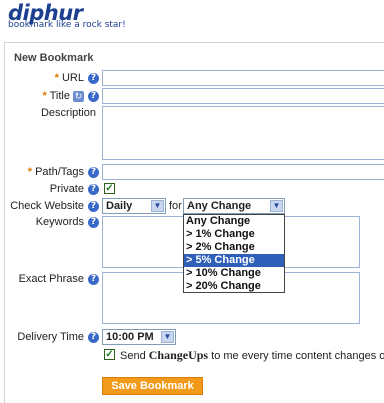 The width and height of the screenshot is (384, 403). I want to click on exact-phrase-label: Exact Phrase, so click(51, 279).